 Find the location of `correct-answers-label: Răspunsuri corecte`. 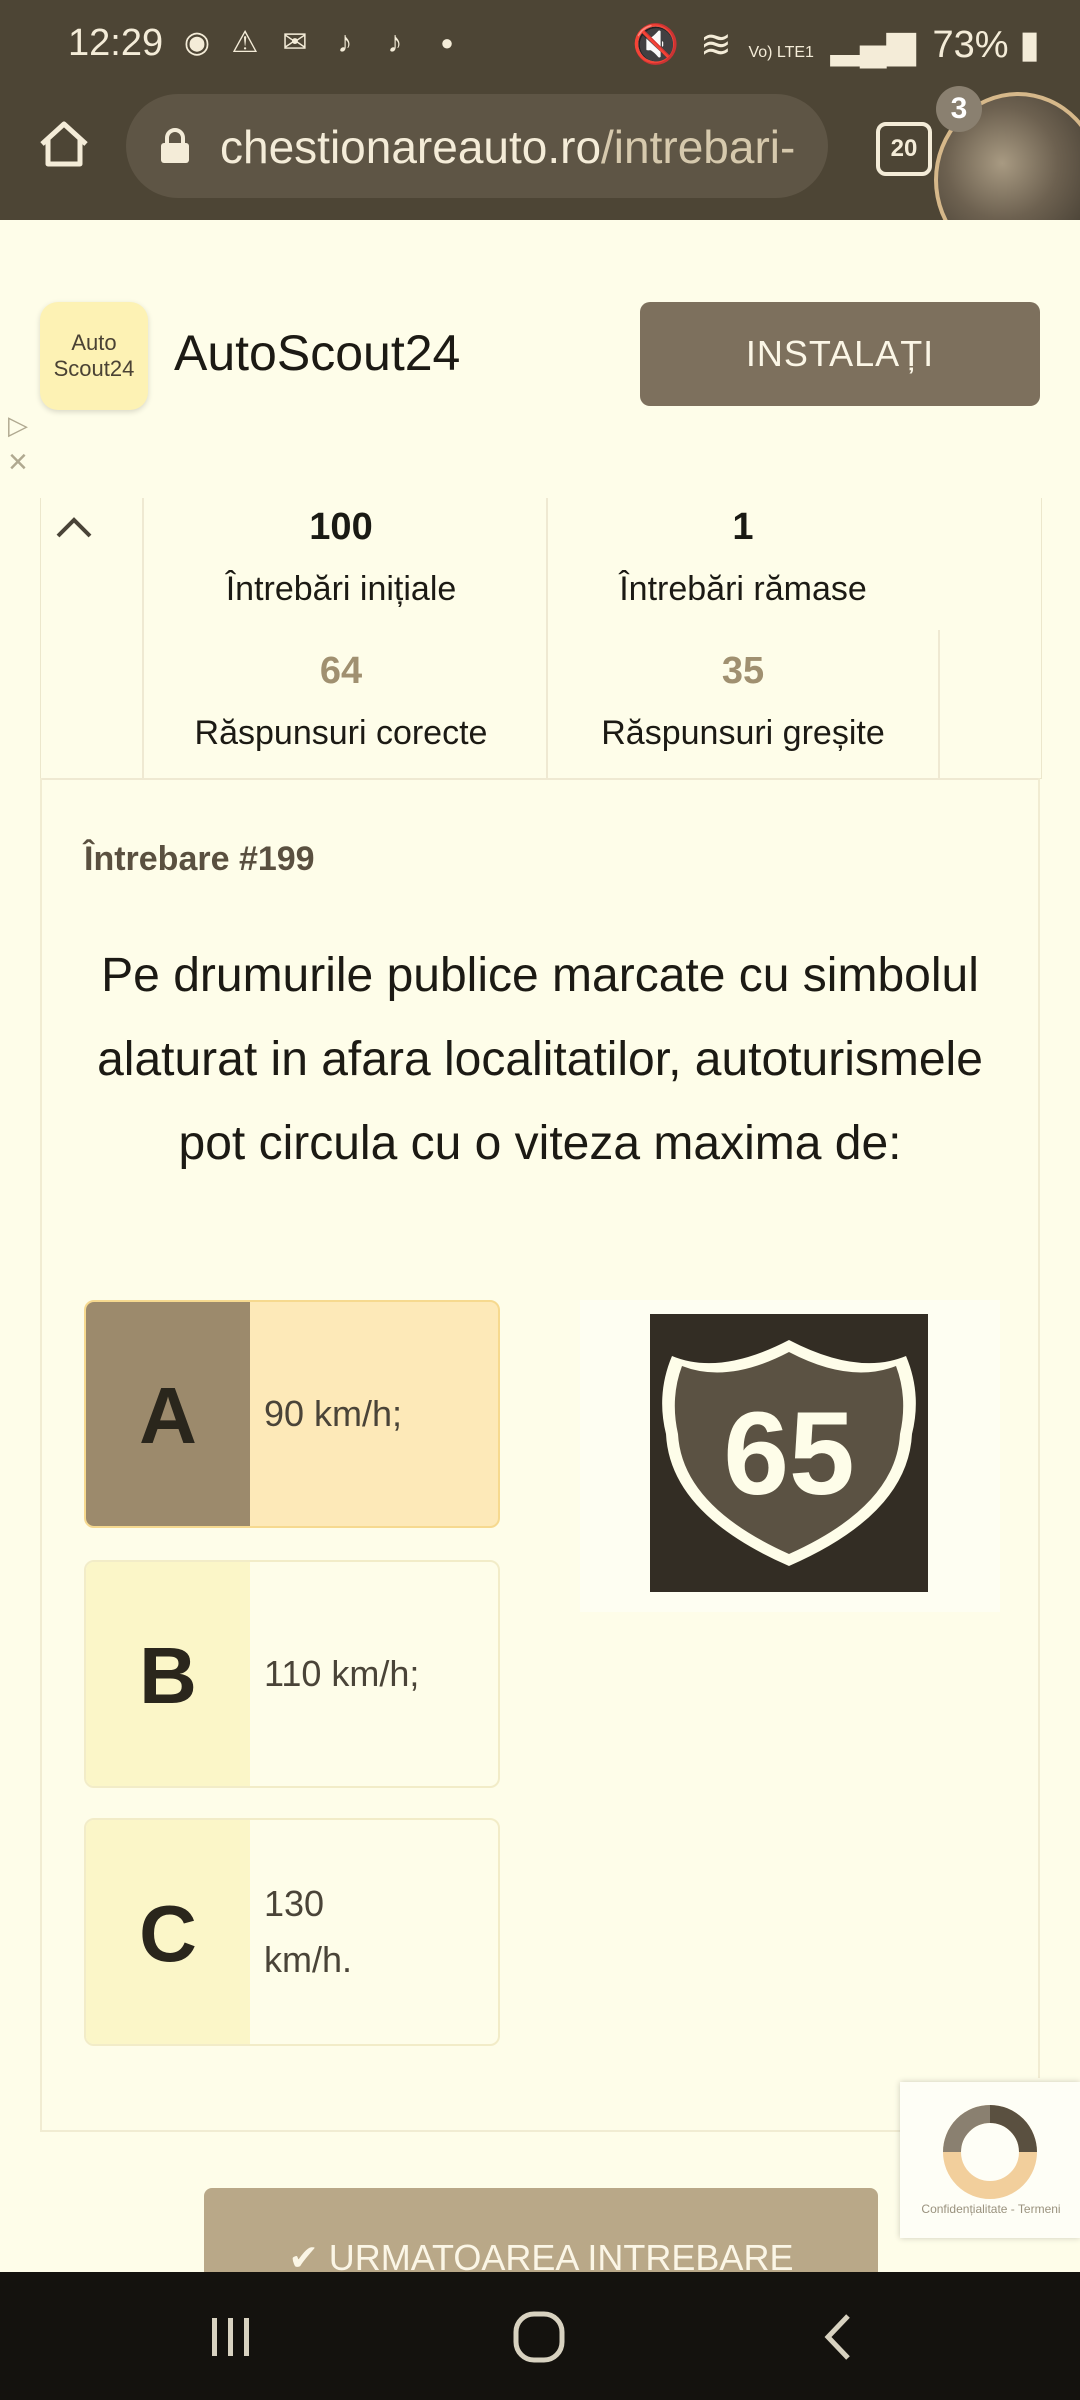

correct-answers-label: Răspunsuri corecte is located at coordinates (341, 733).